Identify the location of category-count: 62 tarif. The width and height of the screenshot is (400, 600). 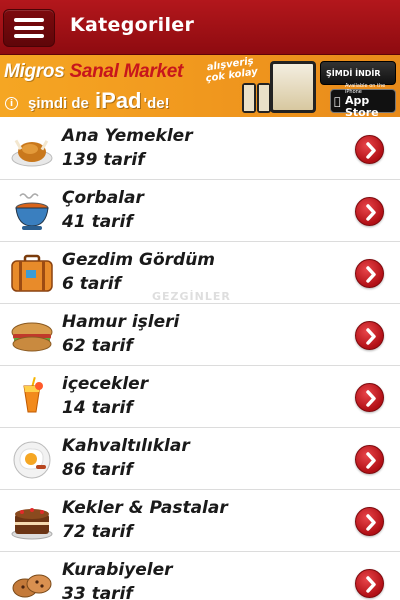
(97, 346).